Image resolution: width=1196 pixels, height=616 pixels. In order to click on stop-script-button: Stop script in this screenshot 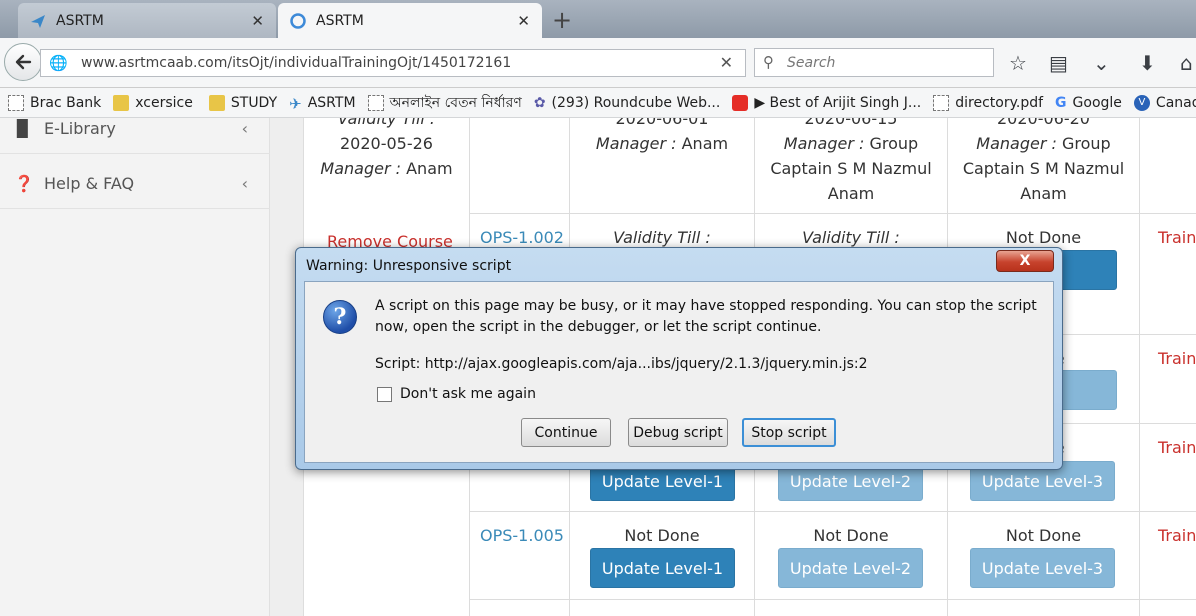, I will do `click(789, 432)`.